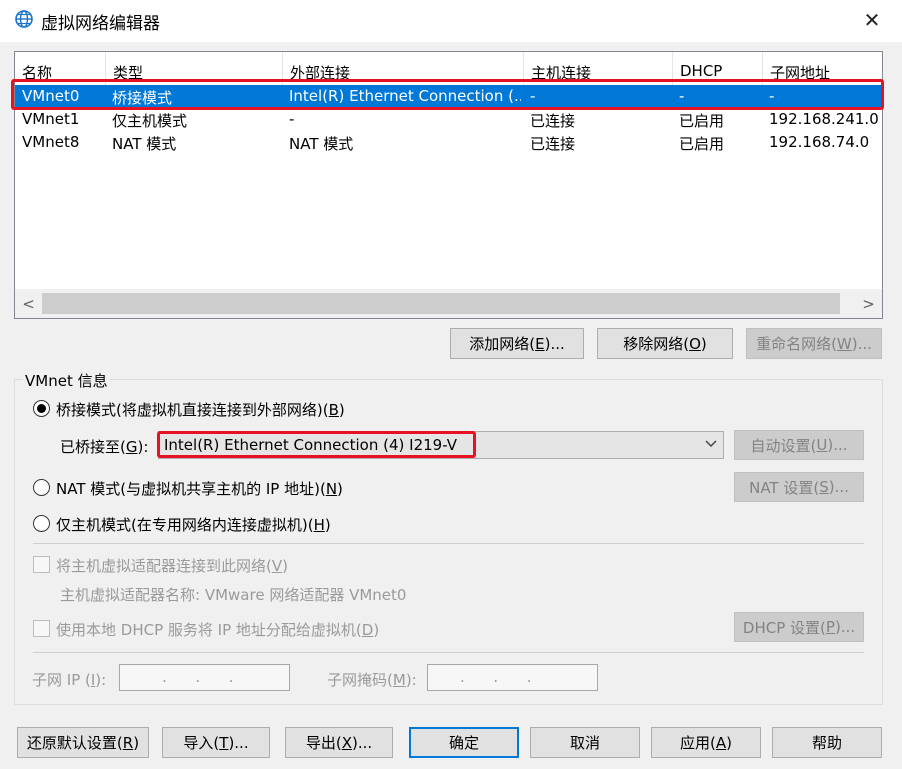 The width and height of the screenshot is (902, 769). Describe the element at coordinates (844, 343) in the screenshot. I see `rename-network-key: W` at that location.